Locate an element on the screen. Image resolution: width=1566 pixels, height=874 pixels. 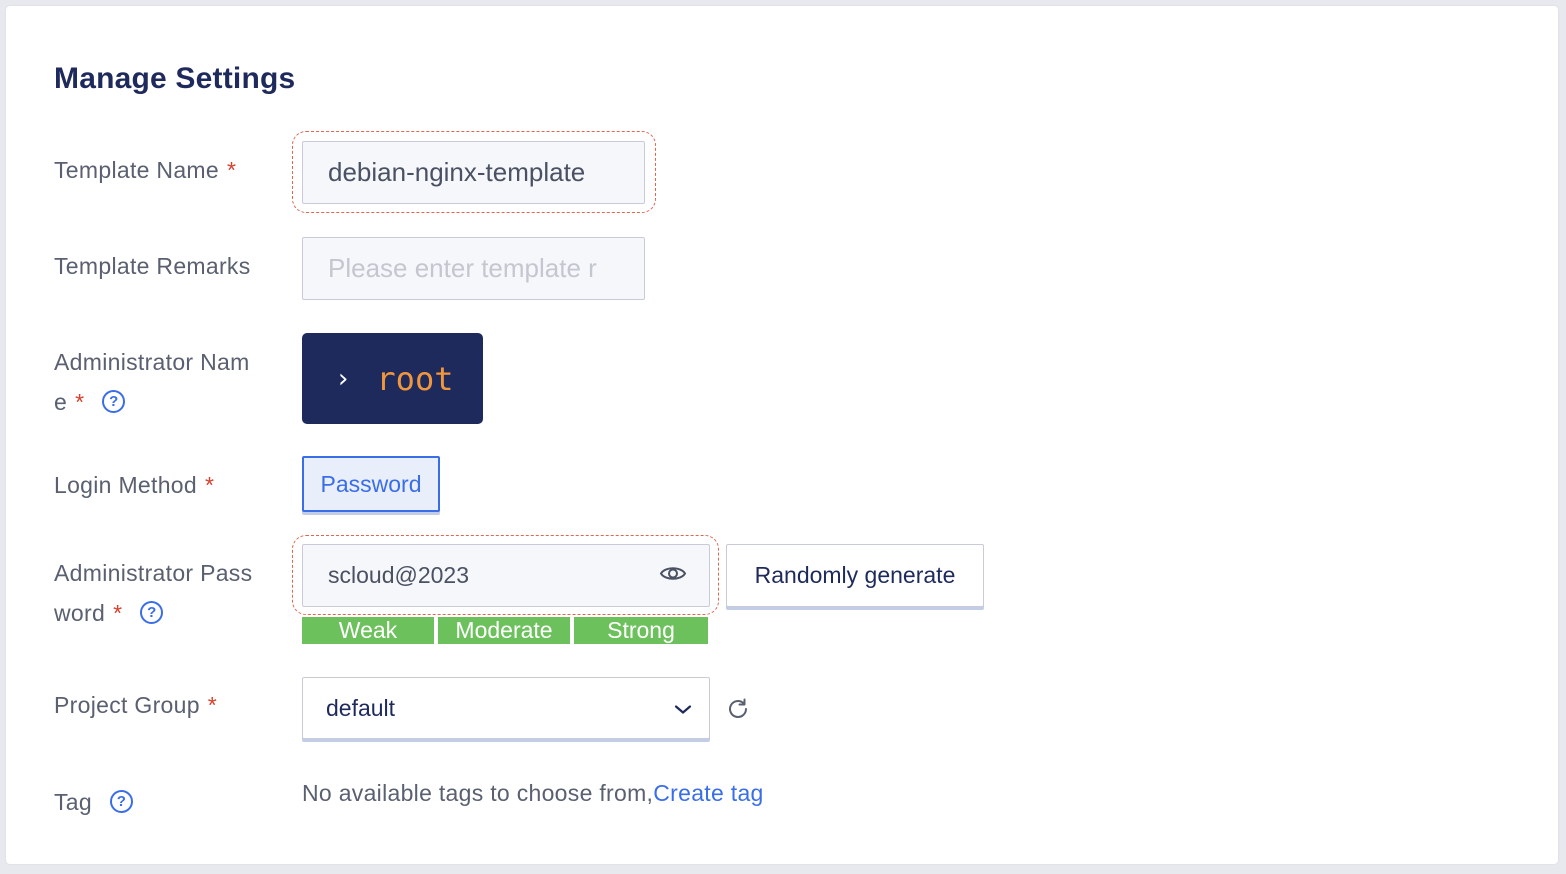
admin-name-value: root is located at coordinates (415, 378).